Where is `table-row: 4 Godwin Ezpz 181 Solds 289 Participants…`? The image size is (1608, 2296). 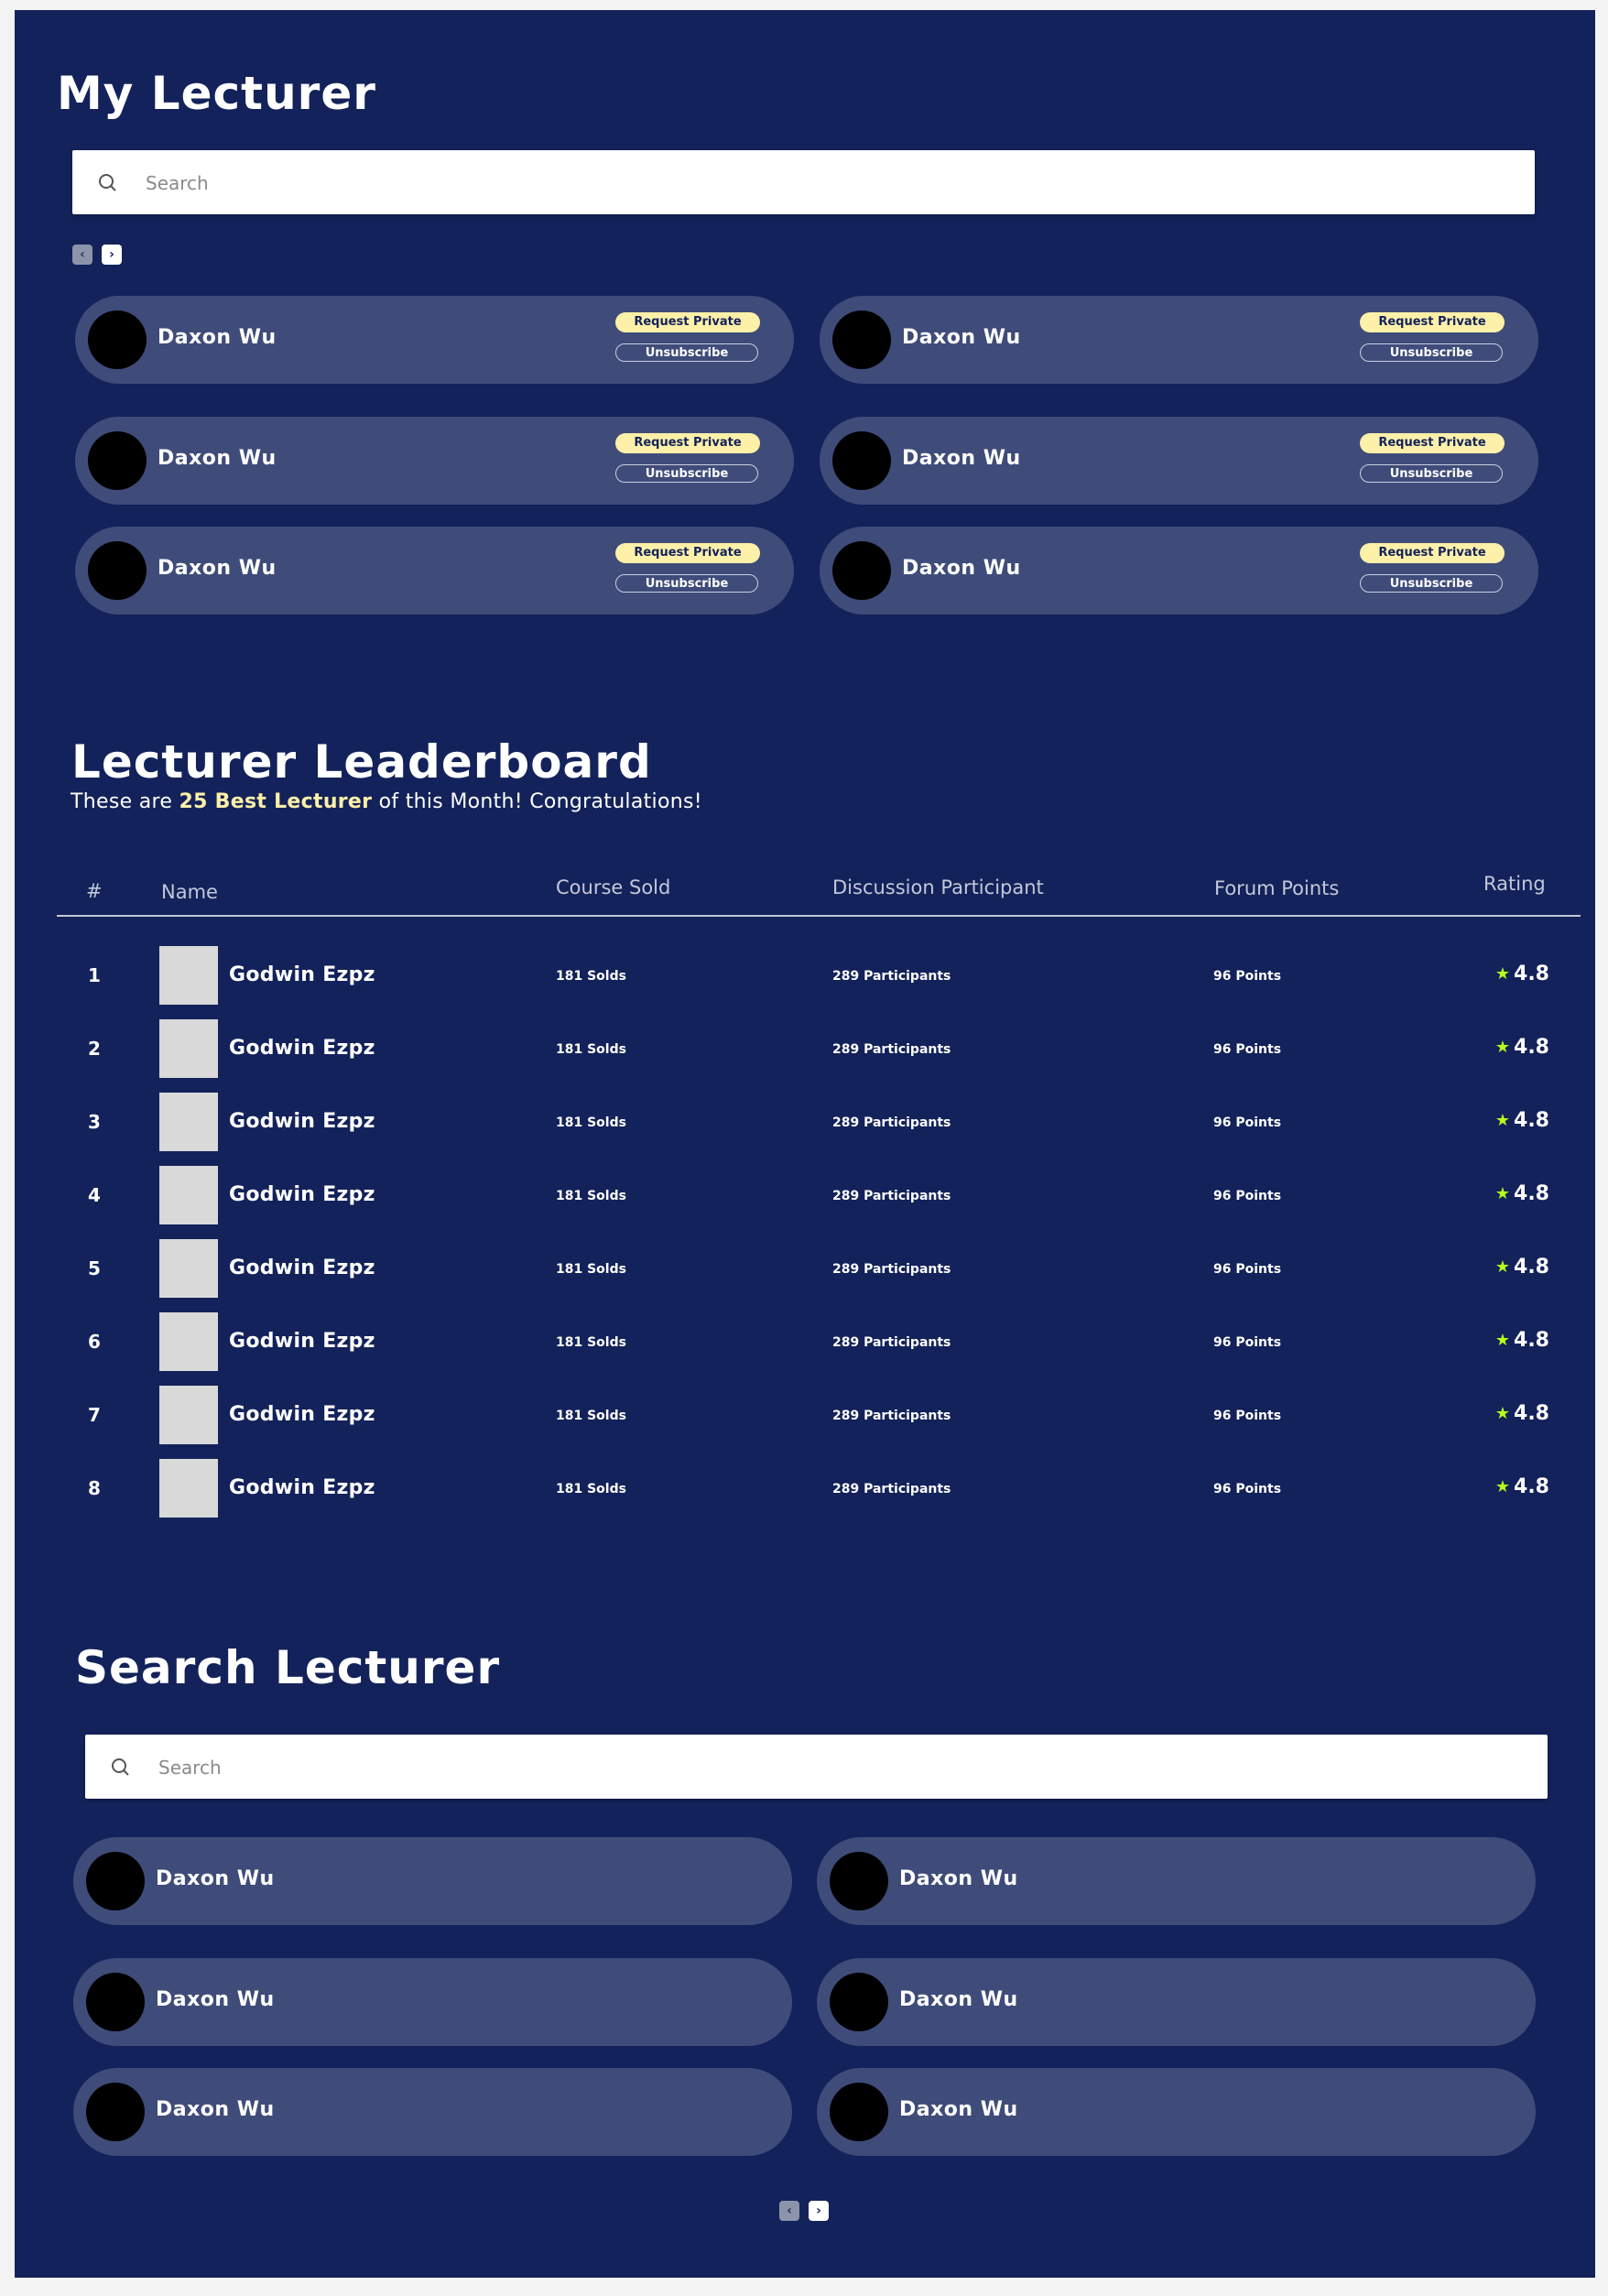 table-row: 4 Godwin Ezpz 181 Solds 289 Participants… is located at coordinates (805, 1195).